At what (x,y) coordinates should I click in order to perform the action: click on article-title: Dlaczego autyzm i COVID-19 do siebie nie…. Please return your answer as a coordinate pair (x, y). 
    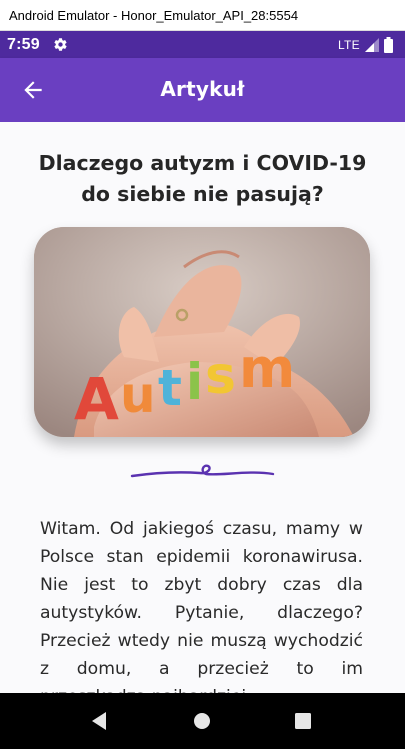
    Looking at the image, I should click on (202, 178).